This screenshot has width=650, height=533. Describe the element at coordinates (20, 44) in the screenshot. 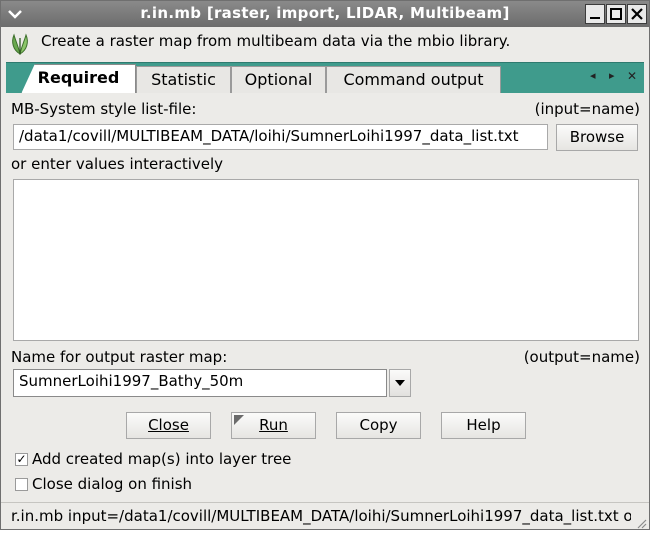

I see `grass-logo-icon` at that location.